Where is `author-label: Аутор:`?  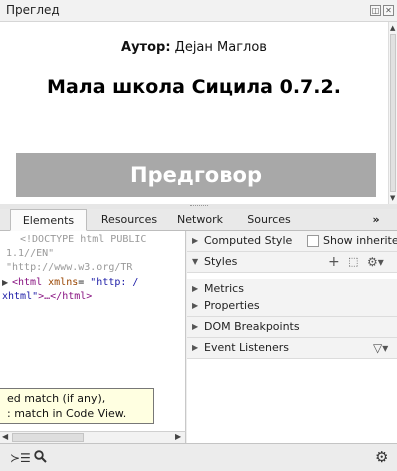
author-label: Аутор: is located at coordinates (146, 47).